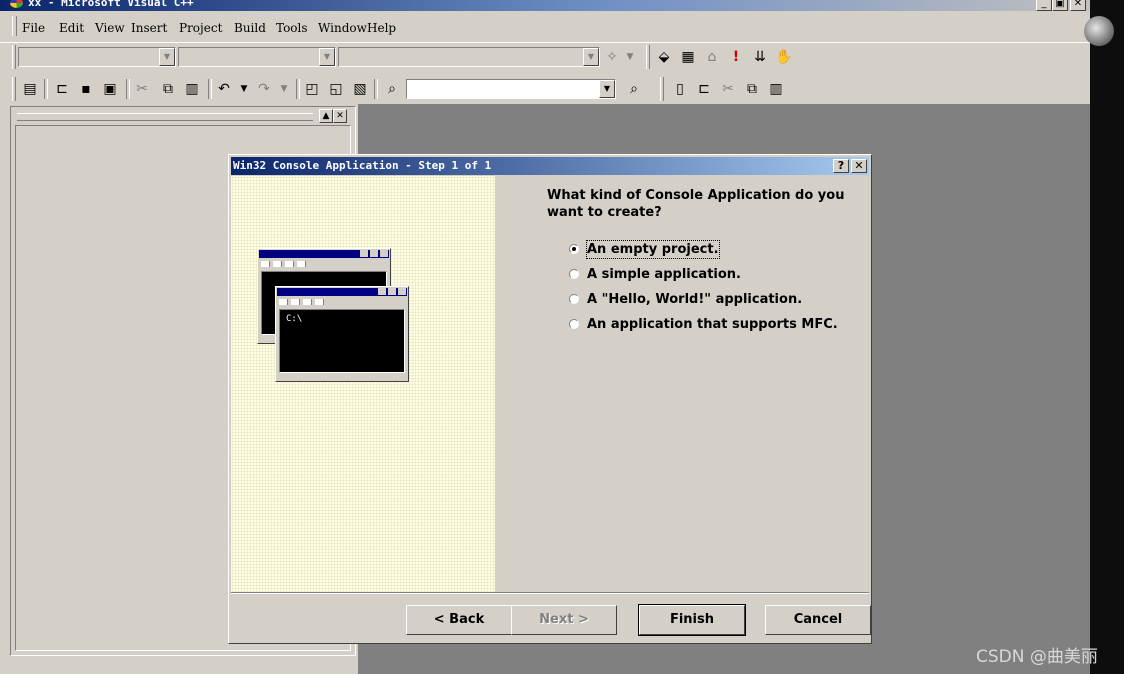 The image size is (1124, 674). I want to click on menu-build: Build, so click(250, 28).